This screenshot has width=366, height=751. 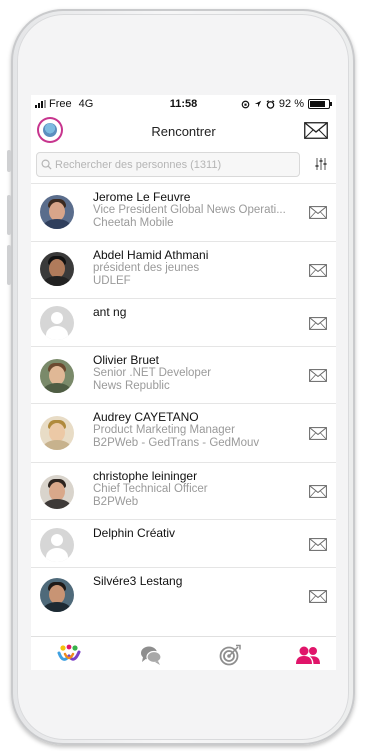 I want to click on person-name: Jerome Le Feuvre, so click(x=142, y=197).